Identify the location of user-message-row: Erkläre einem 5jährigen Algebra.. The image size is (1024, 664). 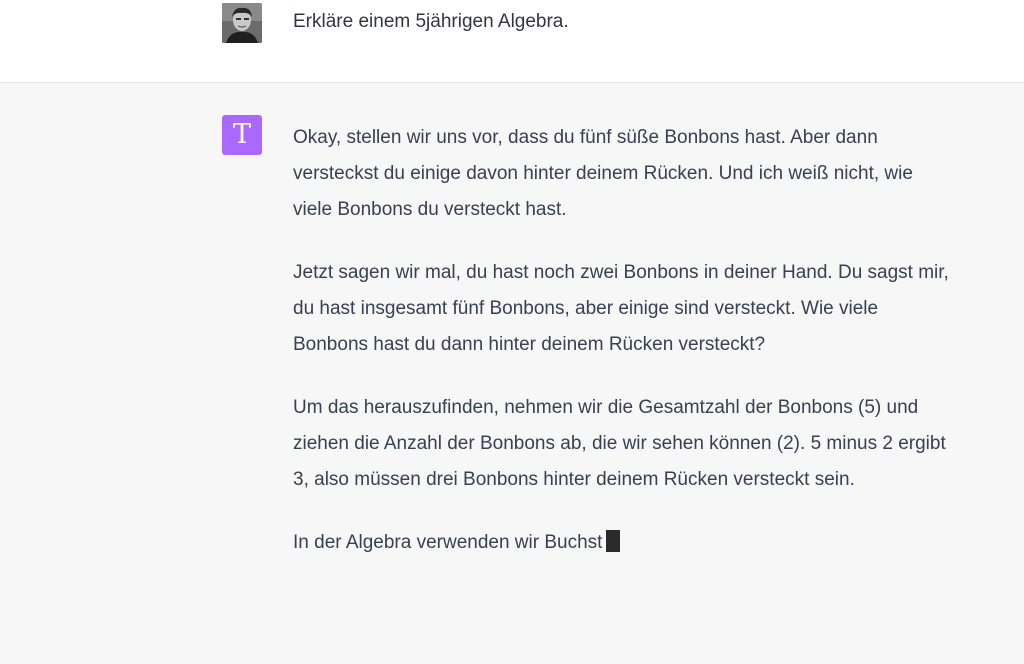
(512, 41).